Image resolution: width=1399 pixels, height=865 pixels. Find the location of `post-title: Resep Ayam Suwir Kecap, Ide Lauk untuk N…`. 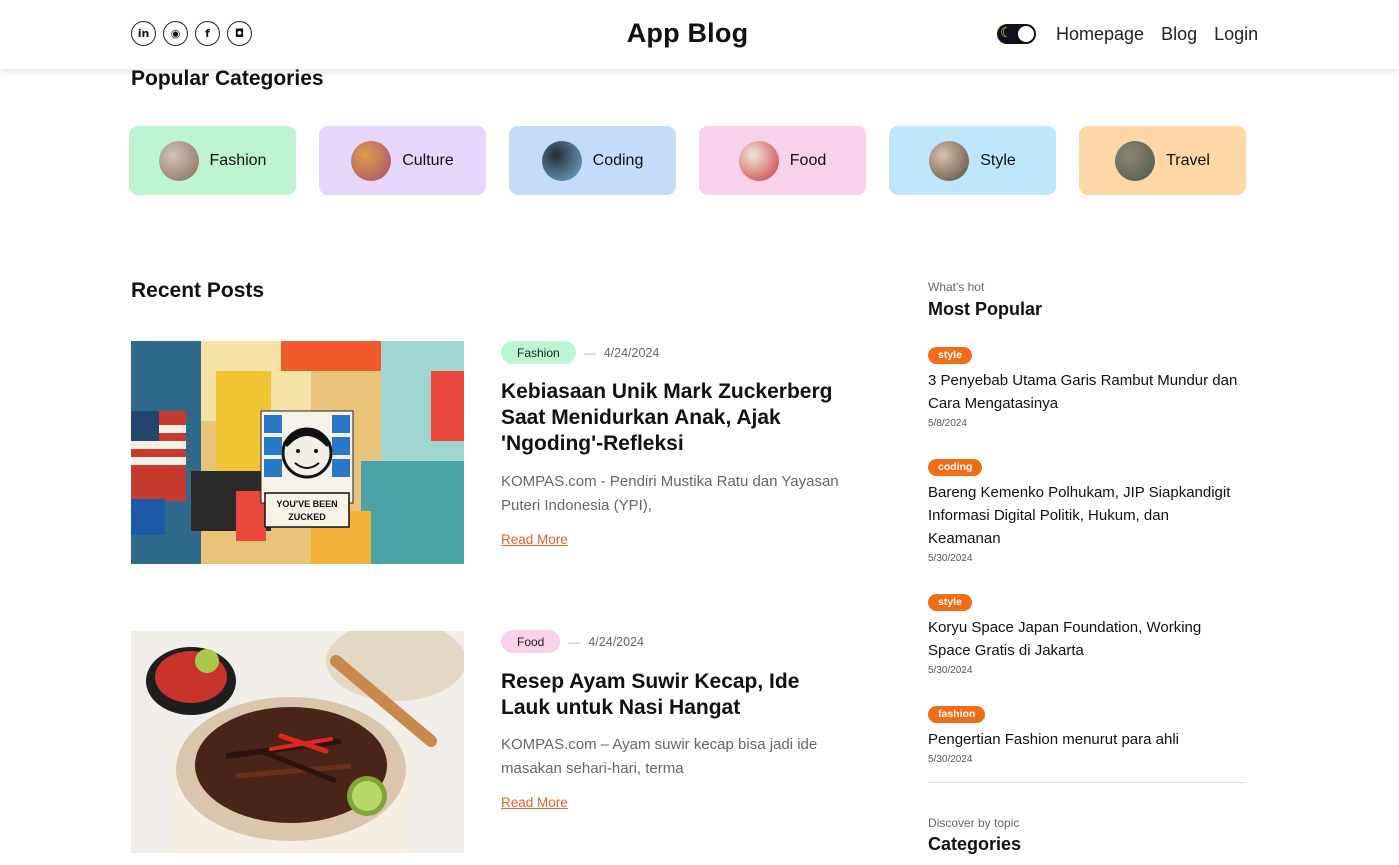

post-title: Resep Ayam Suwir Kecap, Ide Lauk untuk N… is located at coordinates (671, 695).